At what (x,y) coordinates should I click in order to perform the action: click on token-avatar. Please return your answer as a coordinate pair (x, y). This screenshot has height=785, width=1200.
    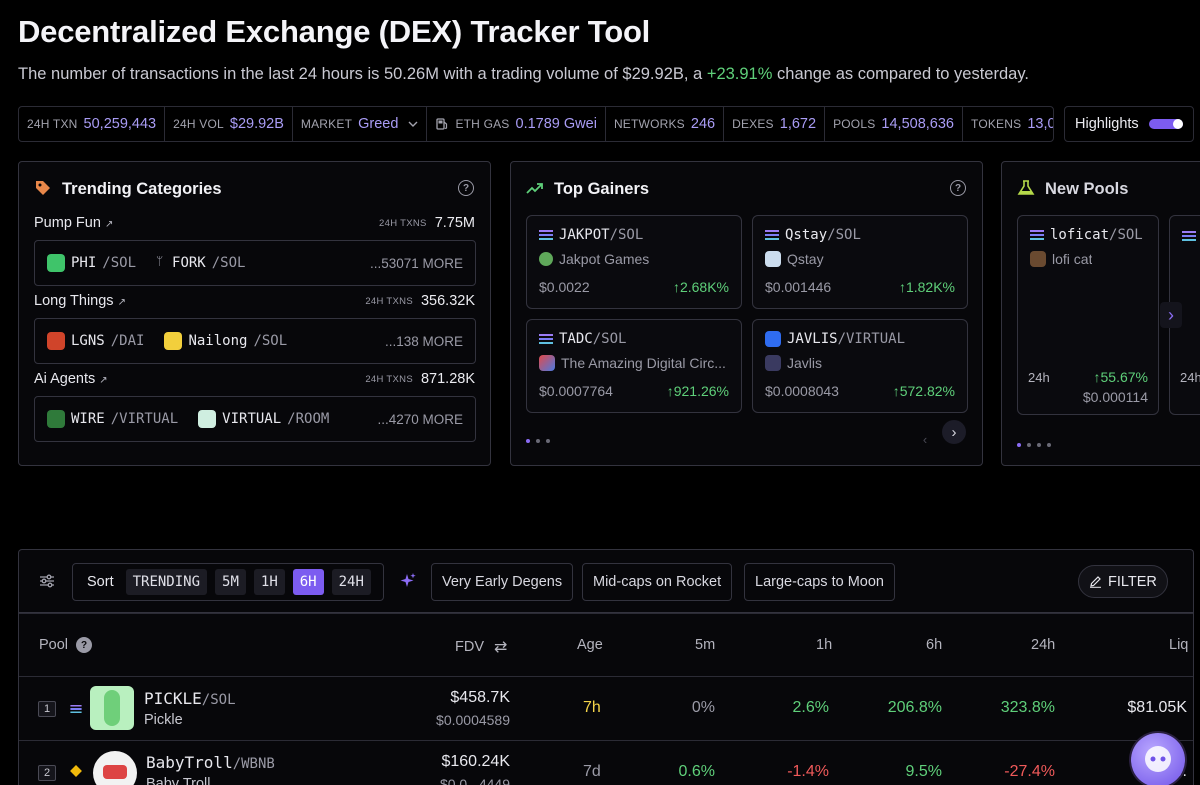
    Looking at the image, I should click on (112, 708).